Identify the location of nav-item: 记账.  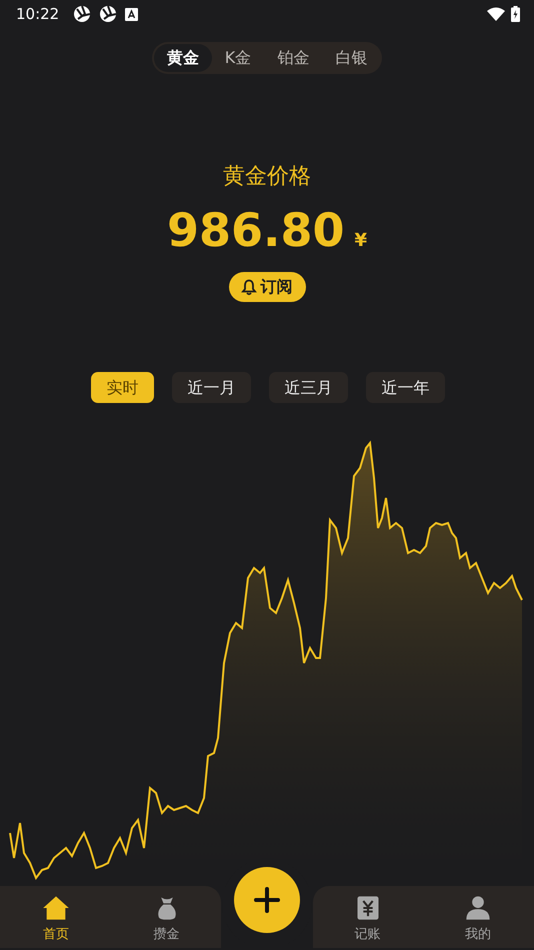
(367, 921).